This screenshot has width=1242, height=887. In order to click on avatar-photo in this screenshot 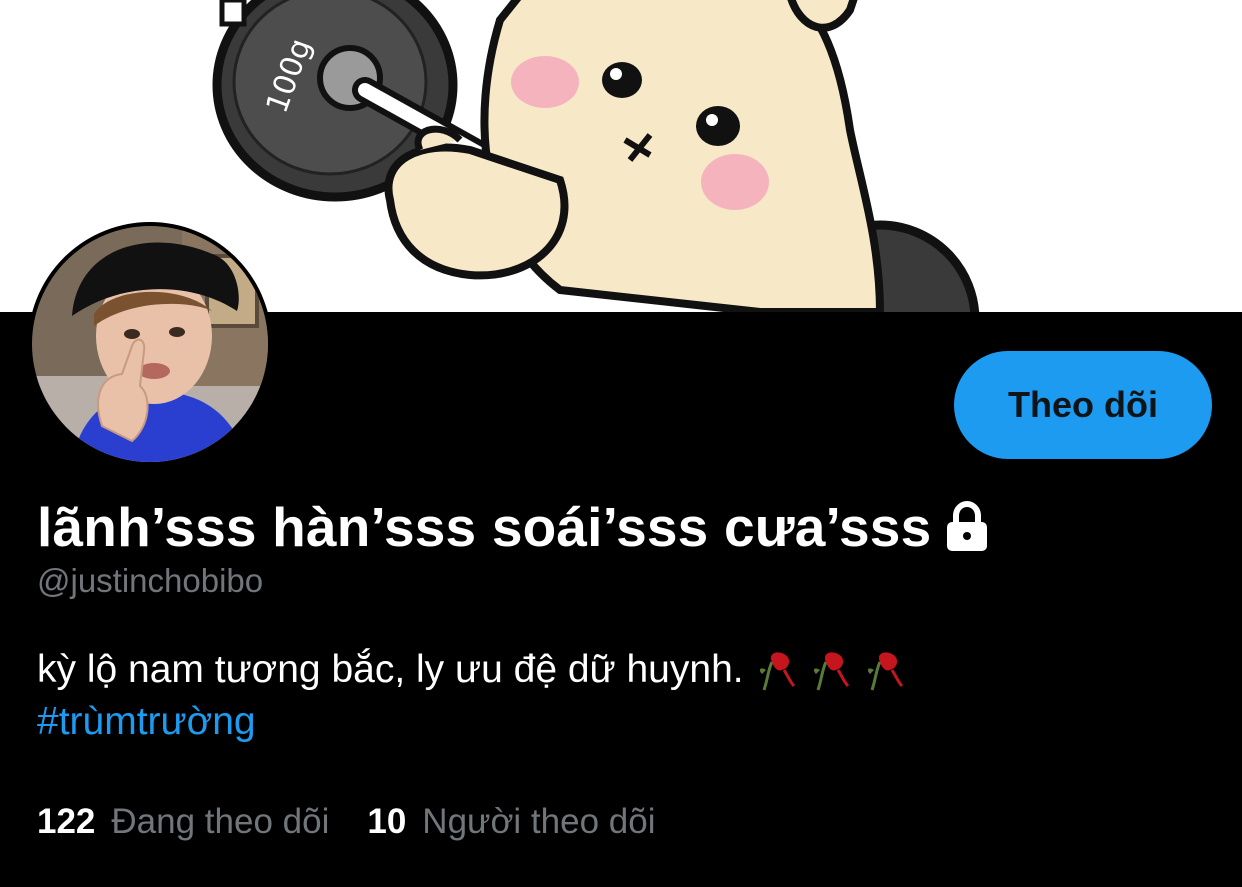, I will do `click(150, 344)`.